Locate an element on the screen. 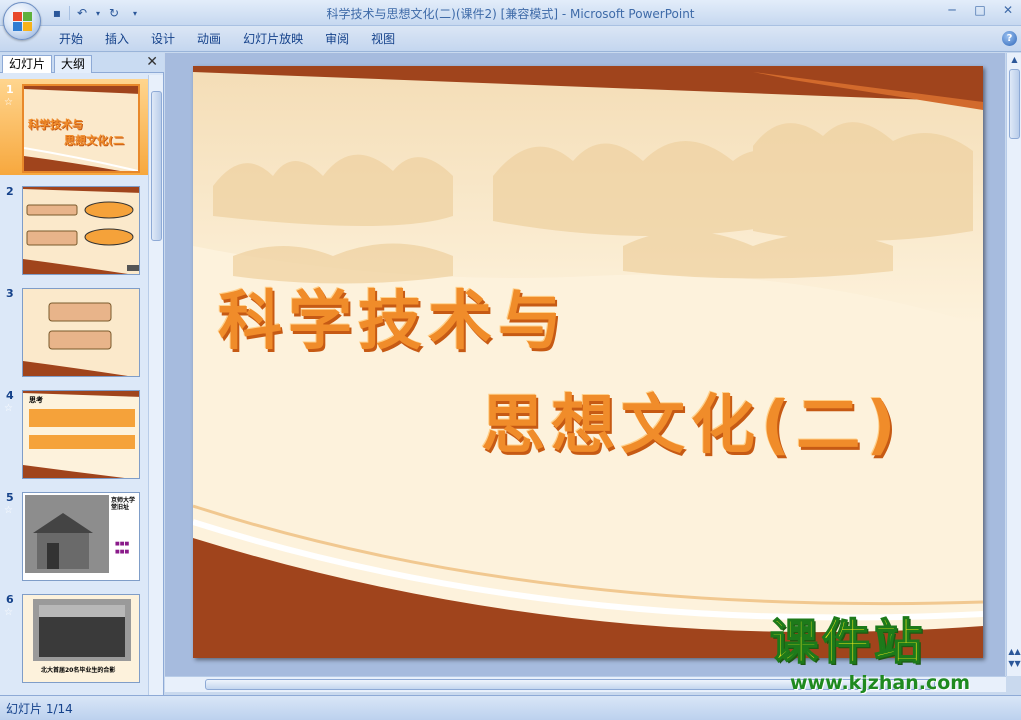 The height and width of the screenshot is (720, 1021). thumb-title-line1: 科学技术与 is located at coordinates (55, 124).